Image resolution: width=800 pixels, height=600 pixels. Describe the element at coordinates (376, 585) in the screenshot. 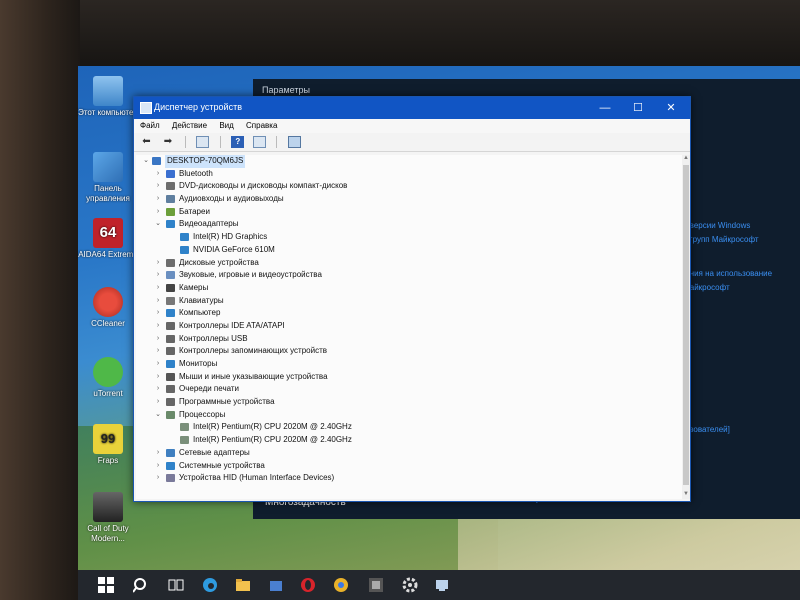

I see `game-taskbar-icon` at that location.